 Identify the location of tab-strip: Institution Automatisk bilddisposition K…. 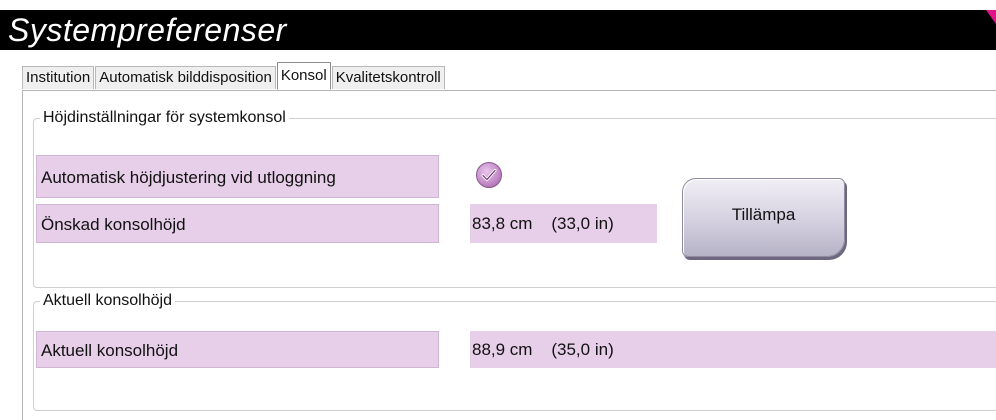
(234, 76).